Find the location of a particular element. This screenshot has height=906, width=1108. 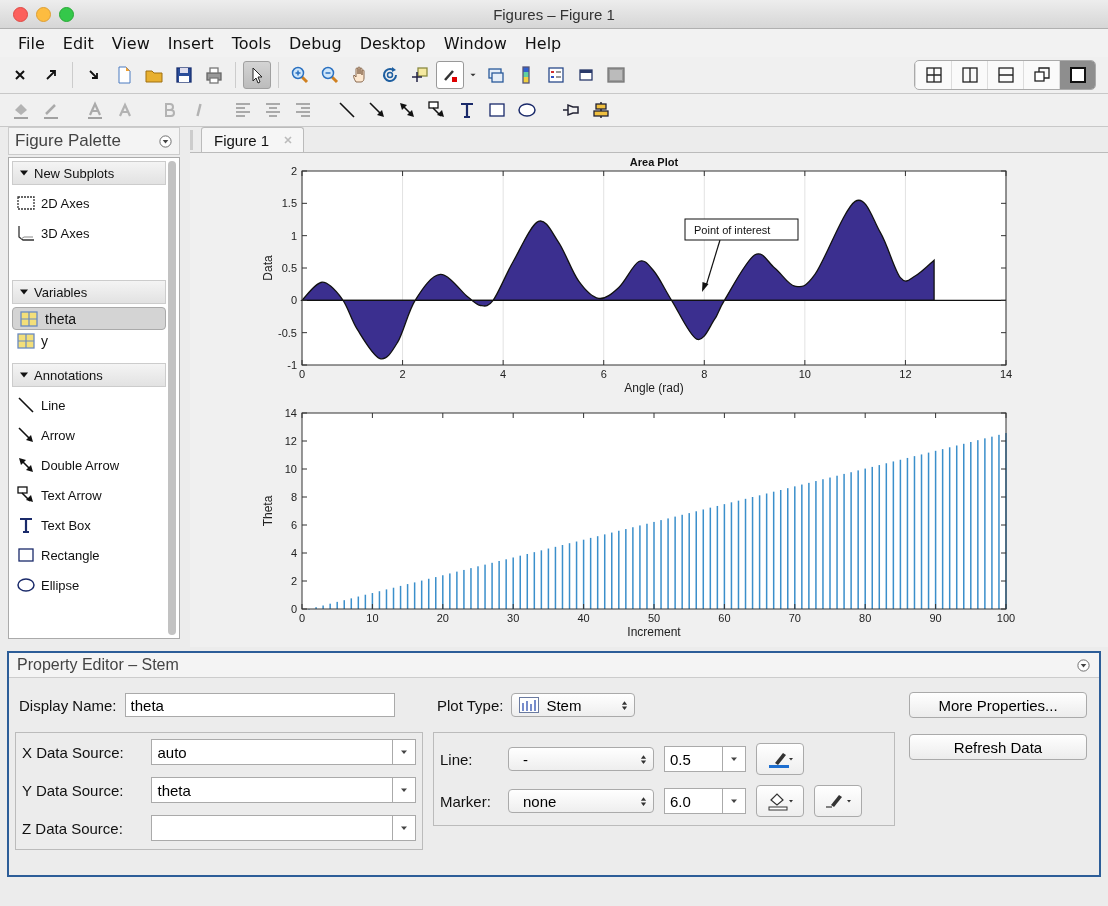

axis-title: Theta is located at coordinates (268, 511).